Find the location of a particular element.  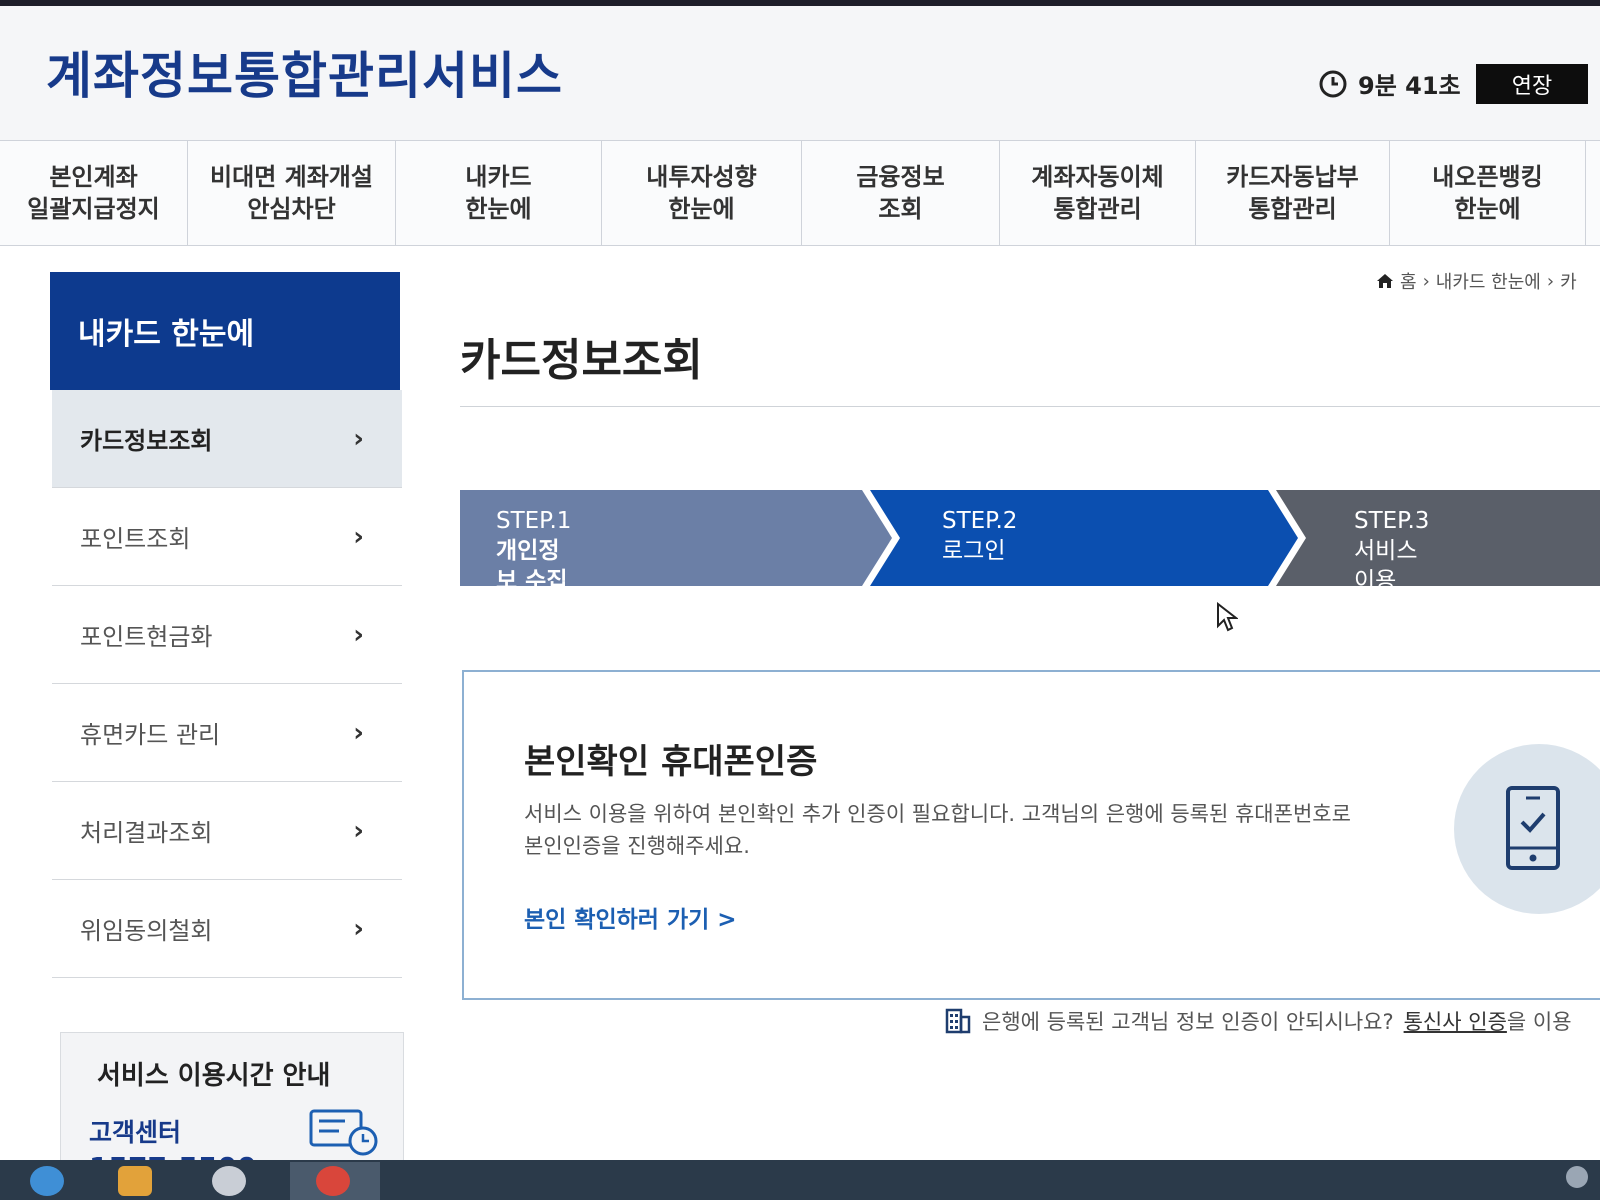

media-player-icon is located at coordinates (229, 1181).